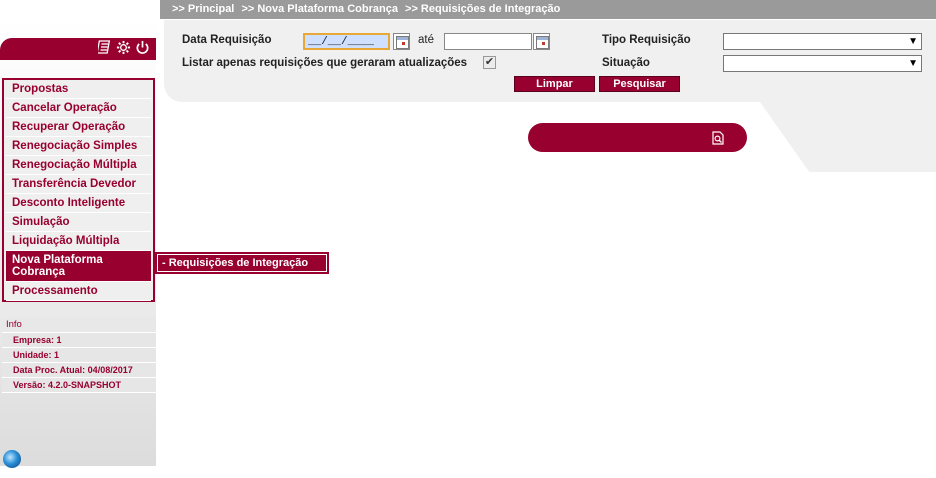 Image resolution: width=936 pixels, height=478 pixels. What do you see at coordinates (227, 40) in the screenshot?
I see `data-requisicao-label: Data Requisição` at bounding box center [227, 40].